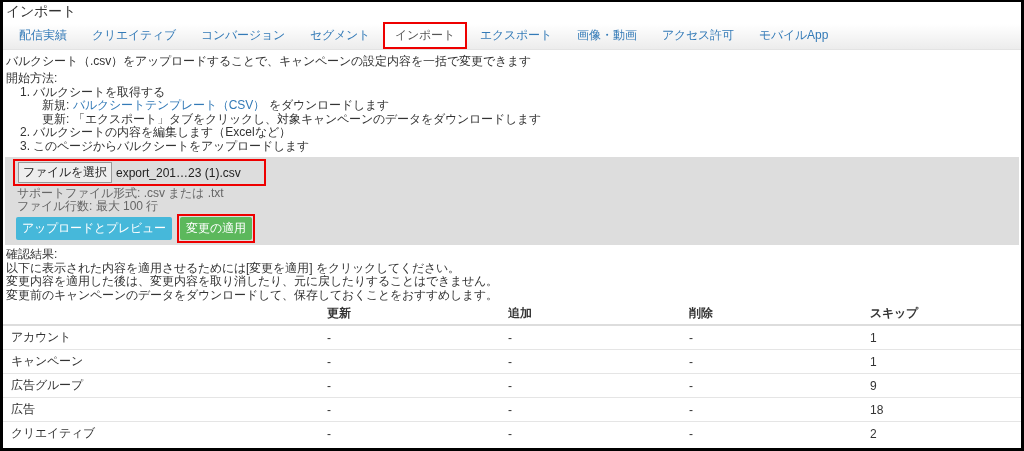  Describe the element at coordinates (161, 337) in the screenshot. I see `table-cell: アカウント` at that location.